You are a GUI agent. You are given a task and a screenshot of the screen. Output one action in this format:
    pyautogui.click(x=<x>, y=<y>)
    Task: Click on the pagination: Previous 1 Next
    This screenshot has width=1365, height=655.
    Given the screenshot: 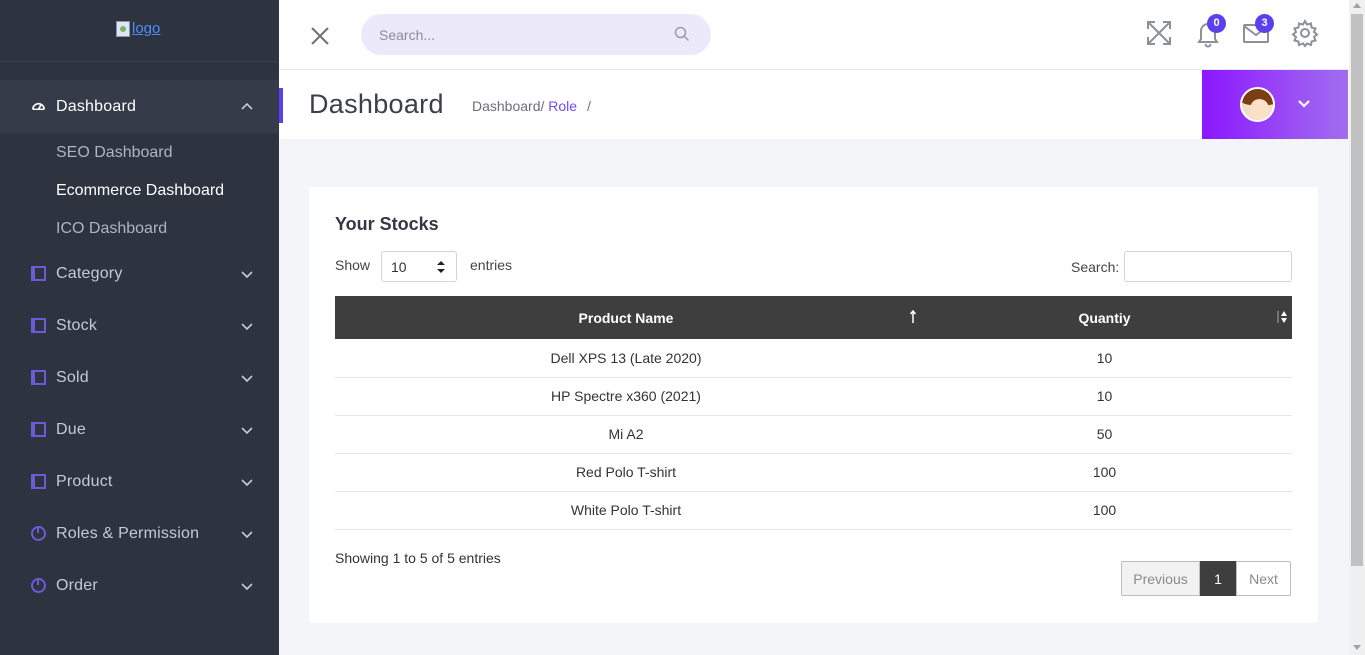 What is the action you would take?
    pyautogui.click(x=1206, y=578)
    